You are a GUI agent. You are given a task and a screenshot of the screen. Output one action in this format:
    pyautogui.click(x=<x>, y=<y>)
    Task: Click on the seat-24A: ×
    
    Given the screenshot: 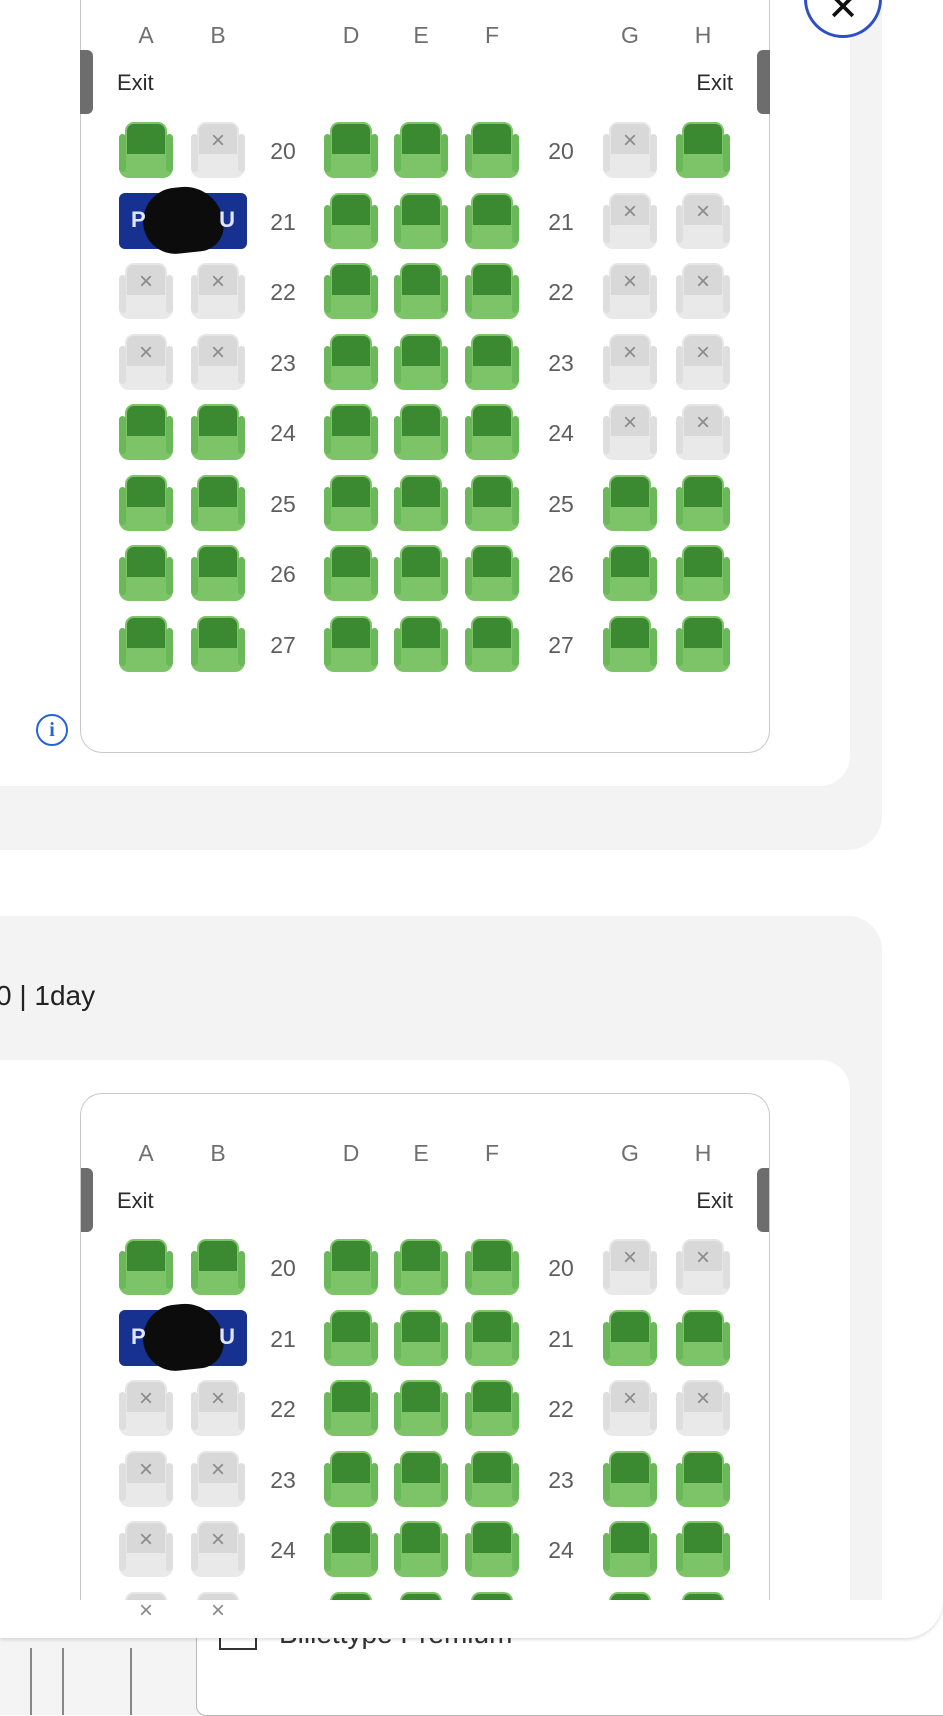 What is the action you would take?
    pyautogui.click(x=146, y=1550)
    